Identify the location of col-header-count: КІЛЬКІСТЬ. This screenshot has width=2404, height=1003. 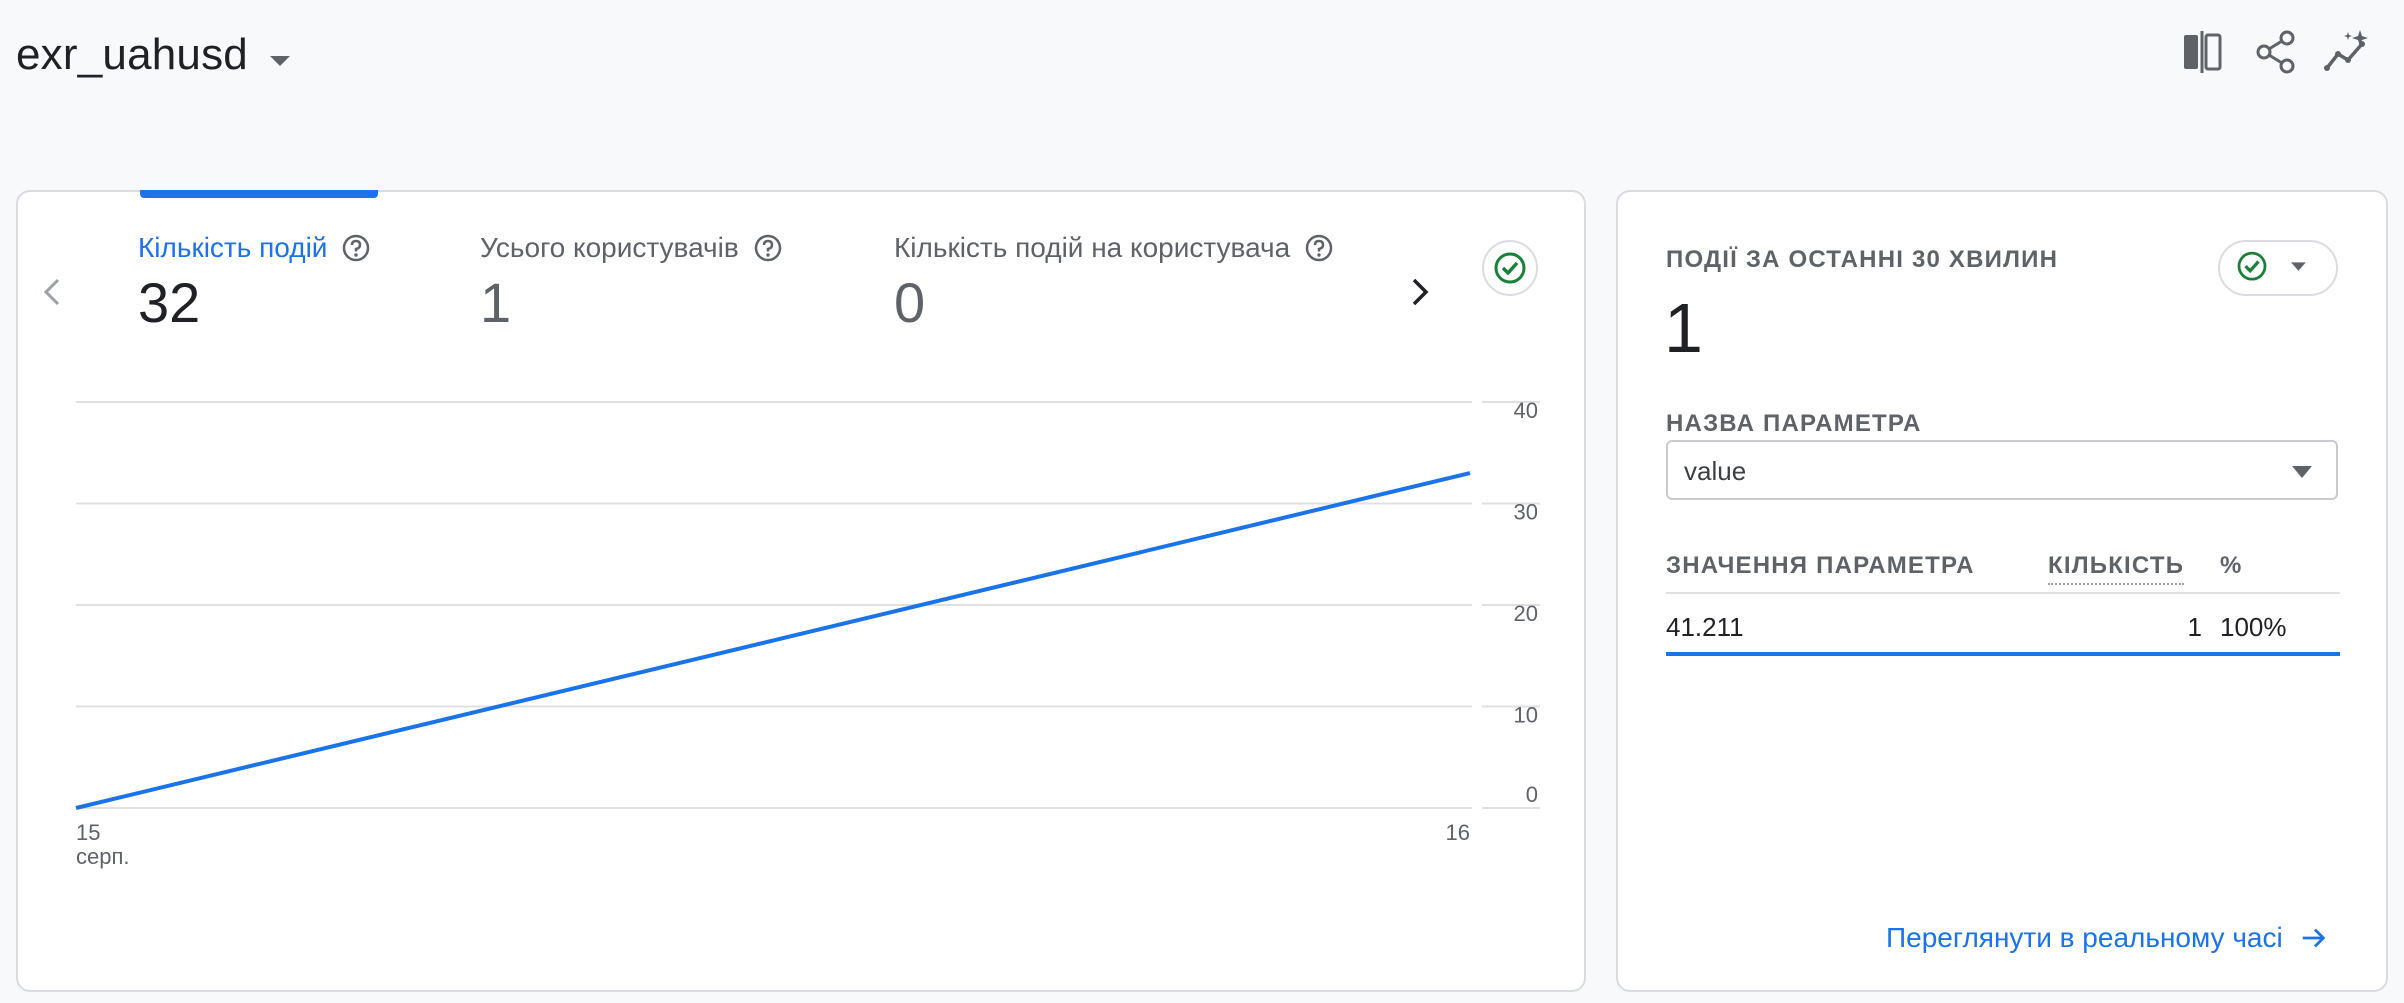
(2116, 568).